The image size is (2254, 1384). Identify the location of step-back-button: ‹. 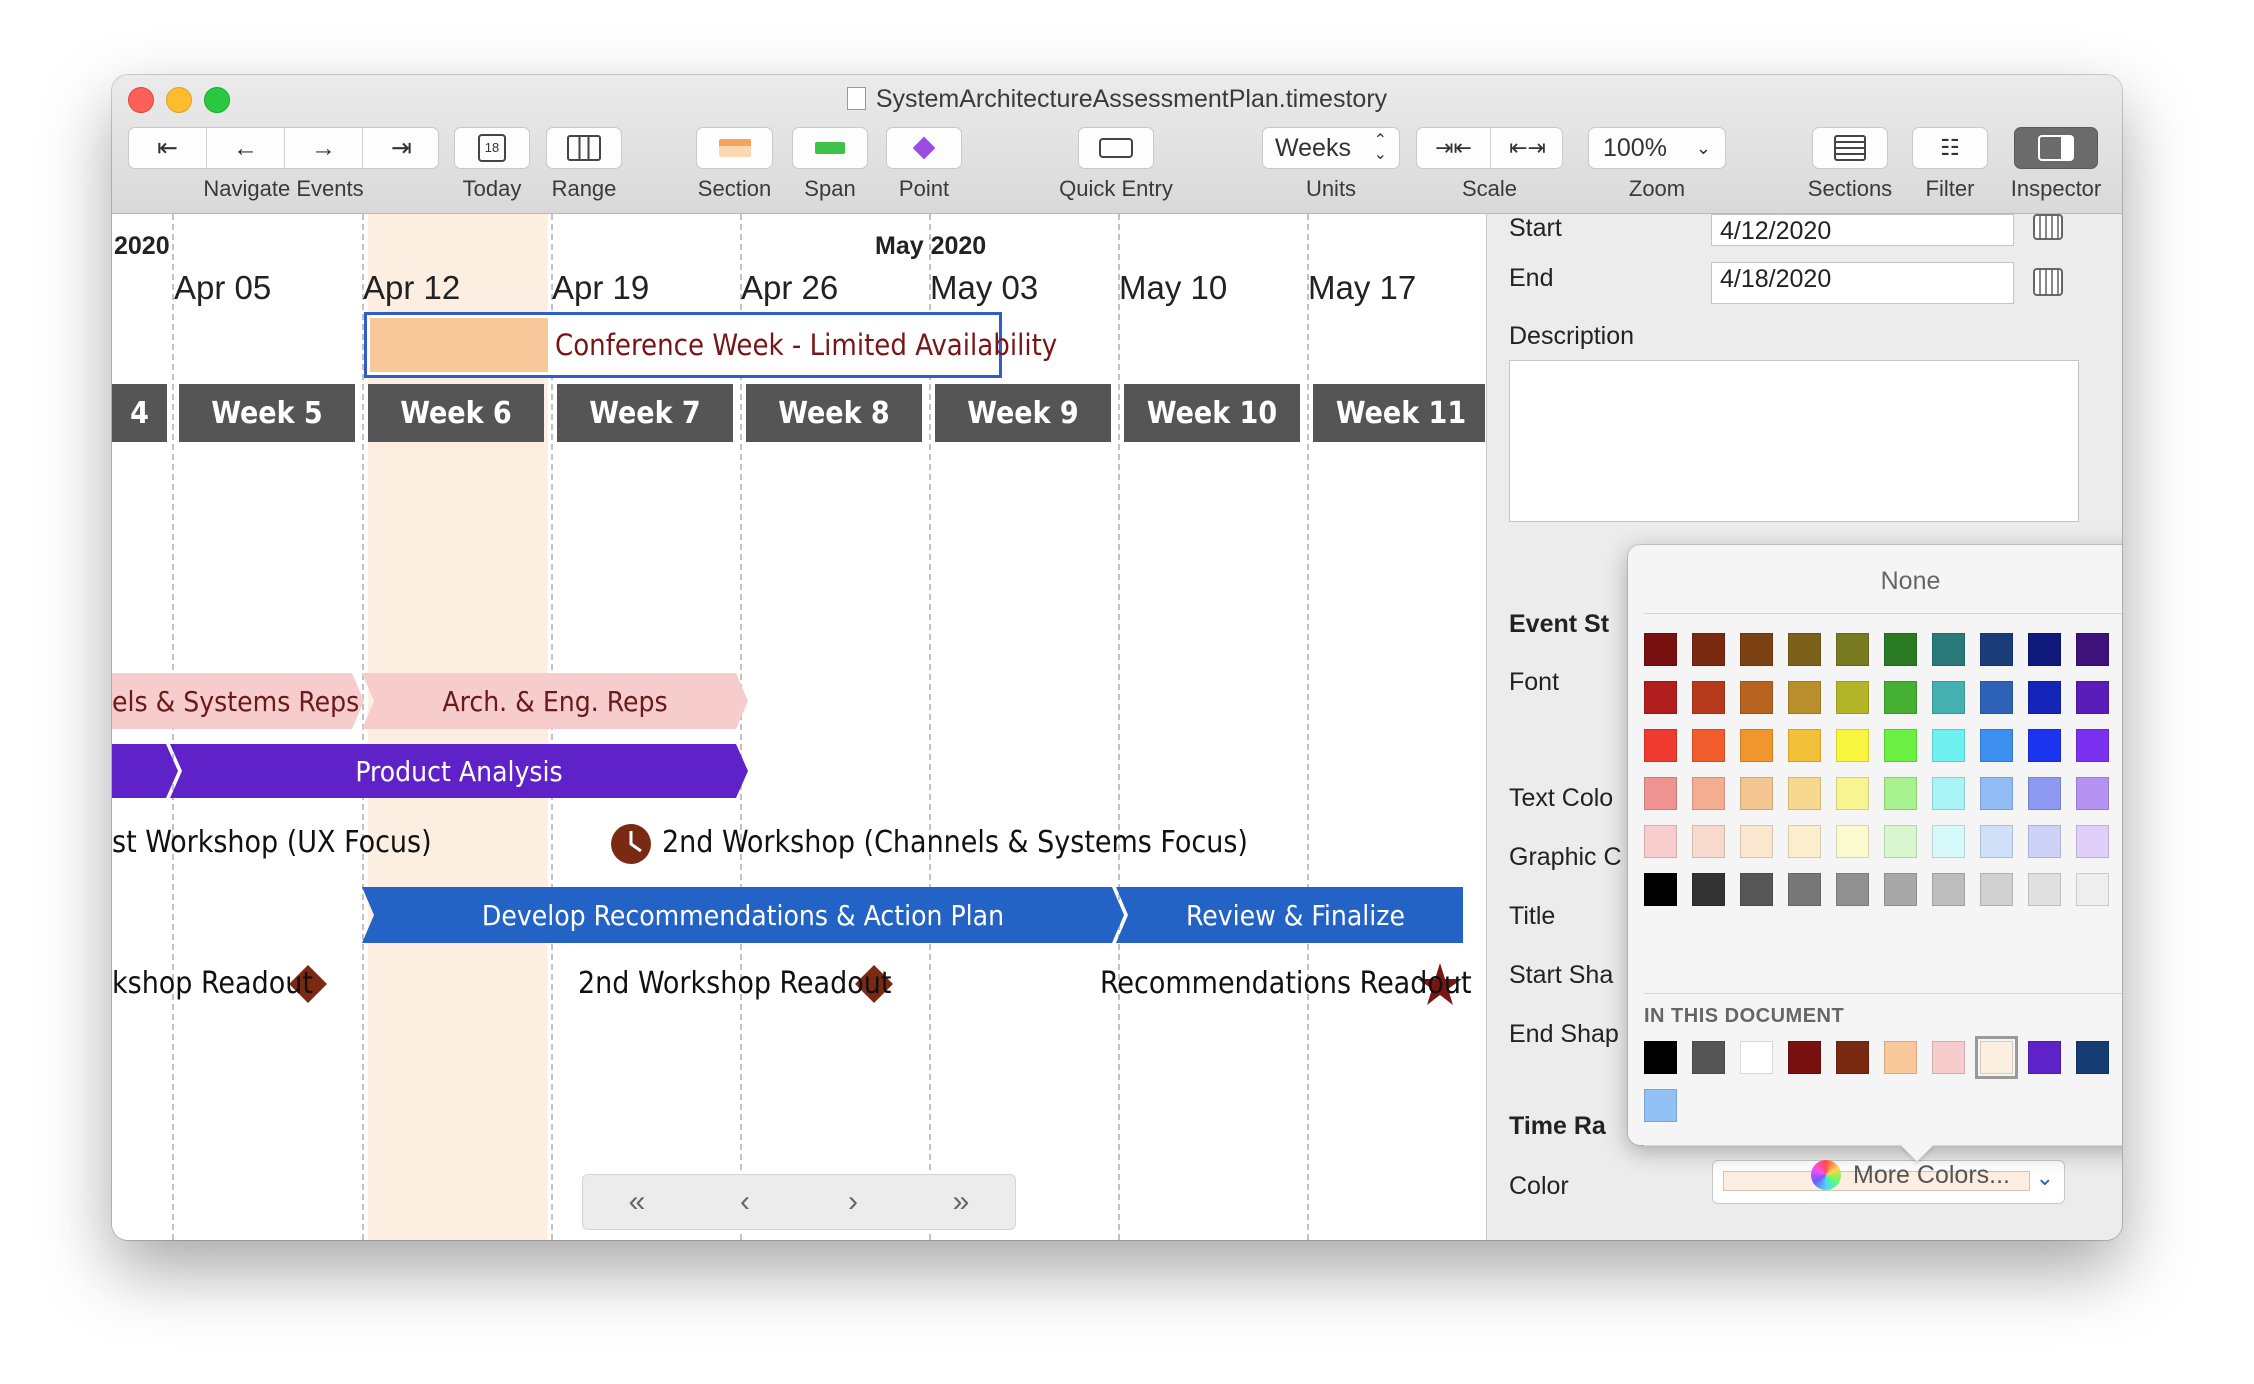
(745, 1202).